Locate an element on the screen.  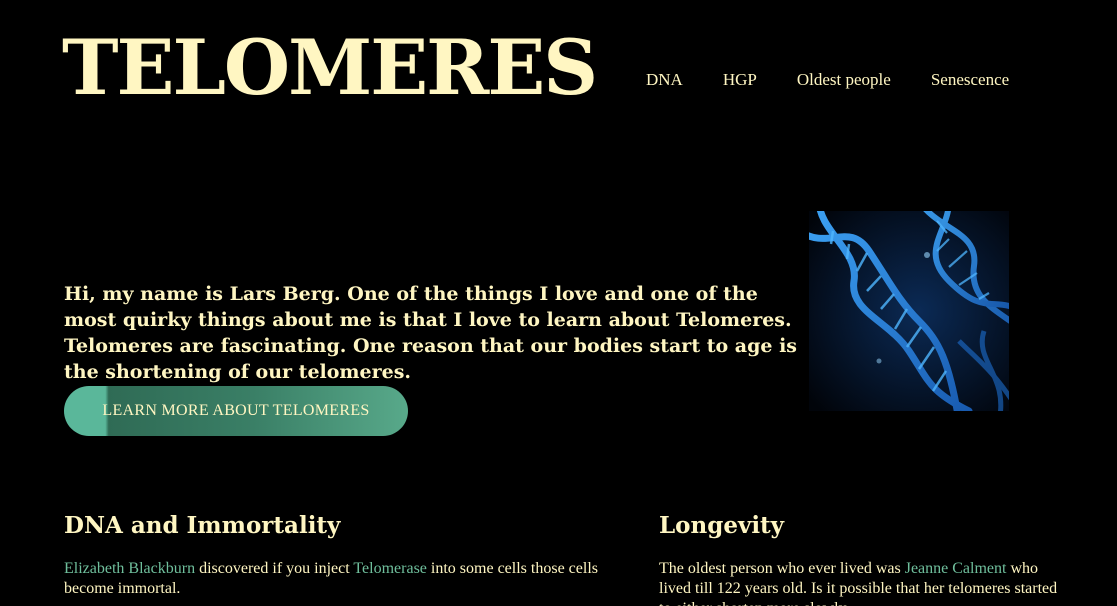
learn-more-button: LEARN MORE ABOUT TELOMERES is located at coordinates (236, 411).